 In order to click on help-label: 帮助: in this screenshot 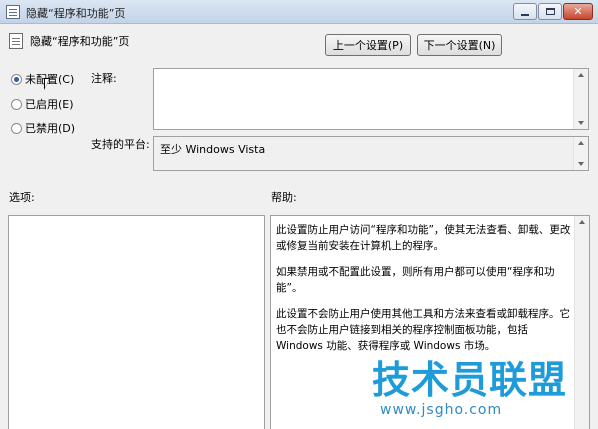, I will do `click(284, 197)`.